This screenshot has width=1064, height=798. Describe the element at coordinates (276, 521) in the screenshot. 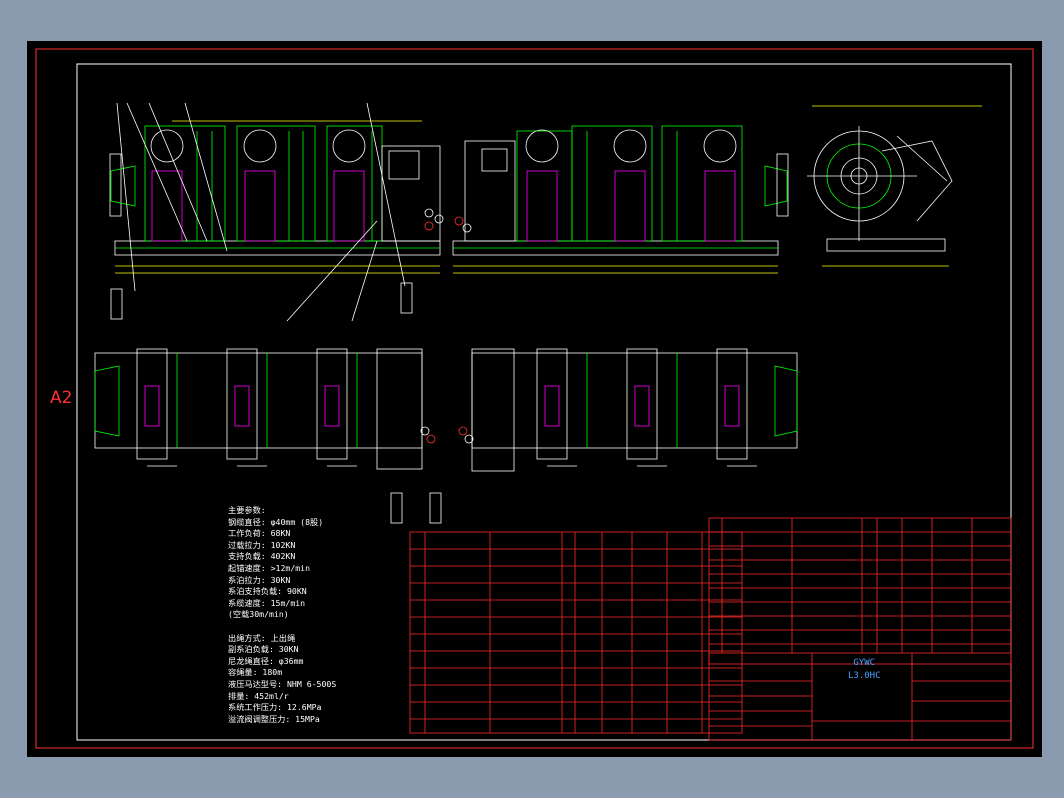

I see `parameter-line: 钢缆直径: φ40mm (8股)` at that location.